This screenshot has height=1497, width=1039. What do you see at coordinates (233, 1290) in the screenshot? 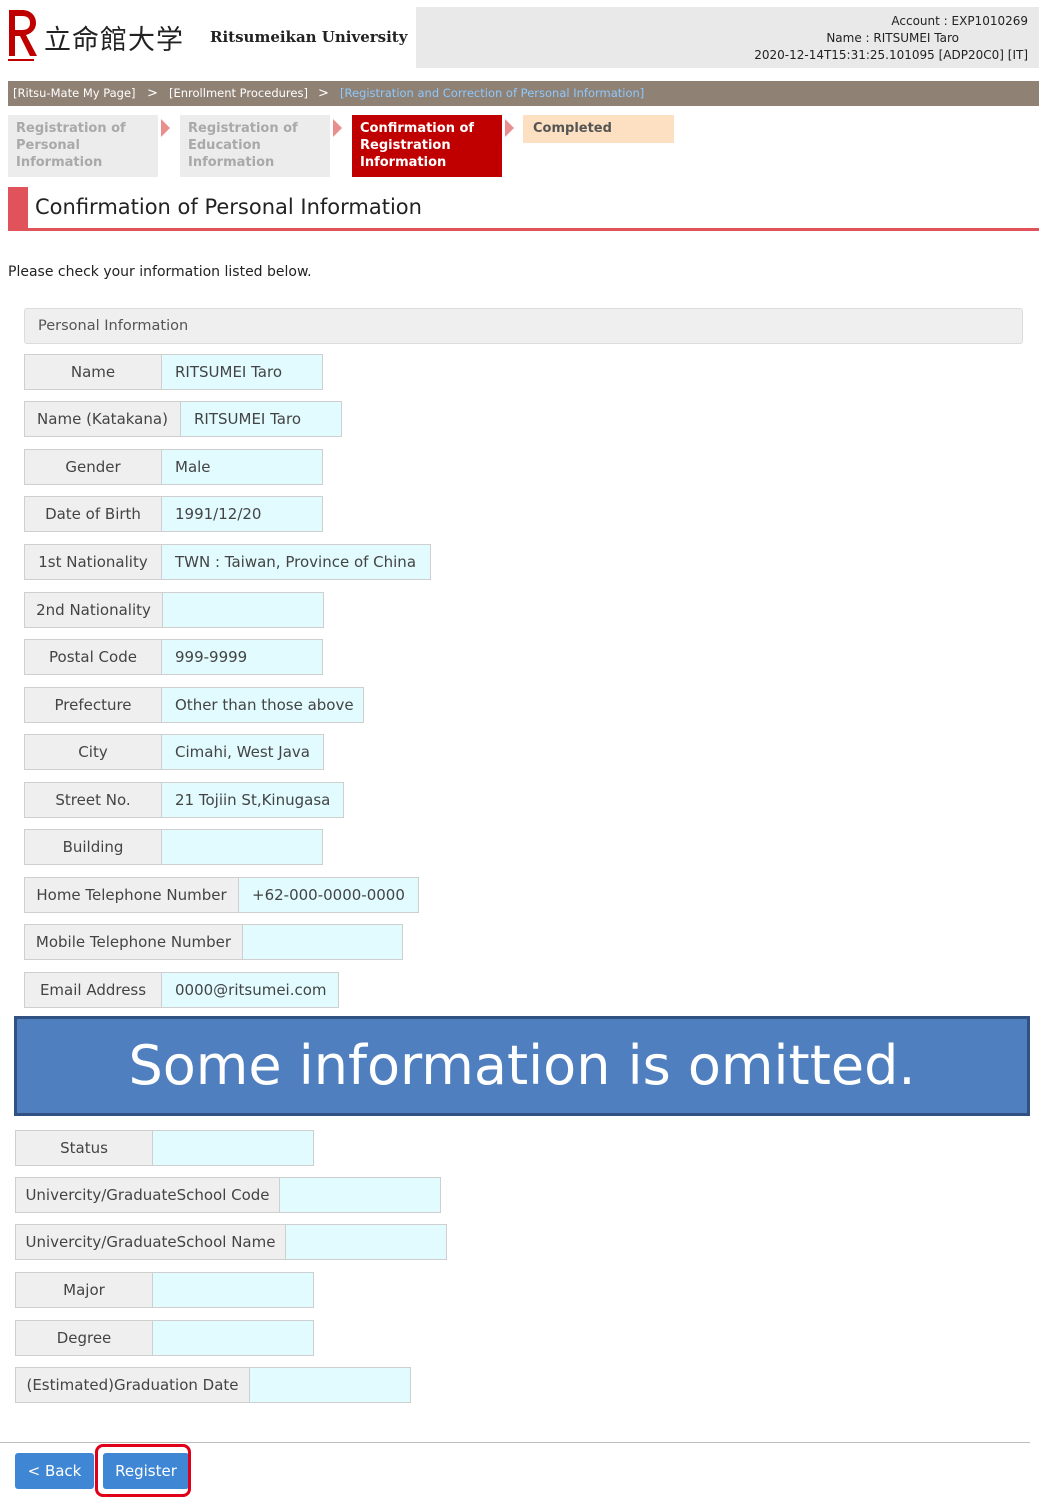
I see `field-value-major` at bounding box center [233, 1290].